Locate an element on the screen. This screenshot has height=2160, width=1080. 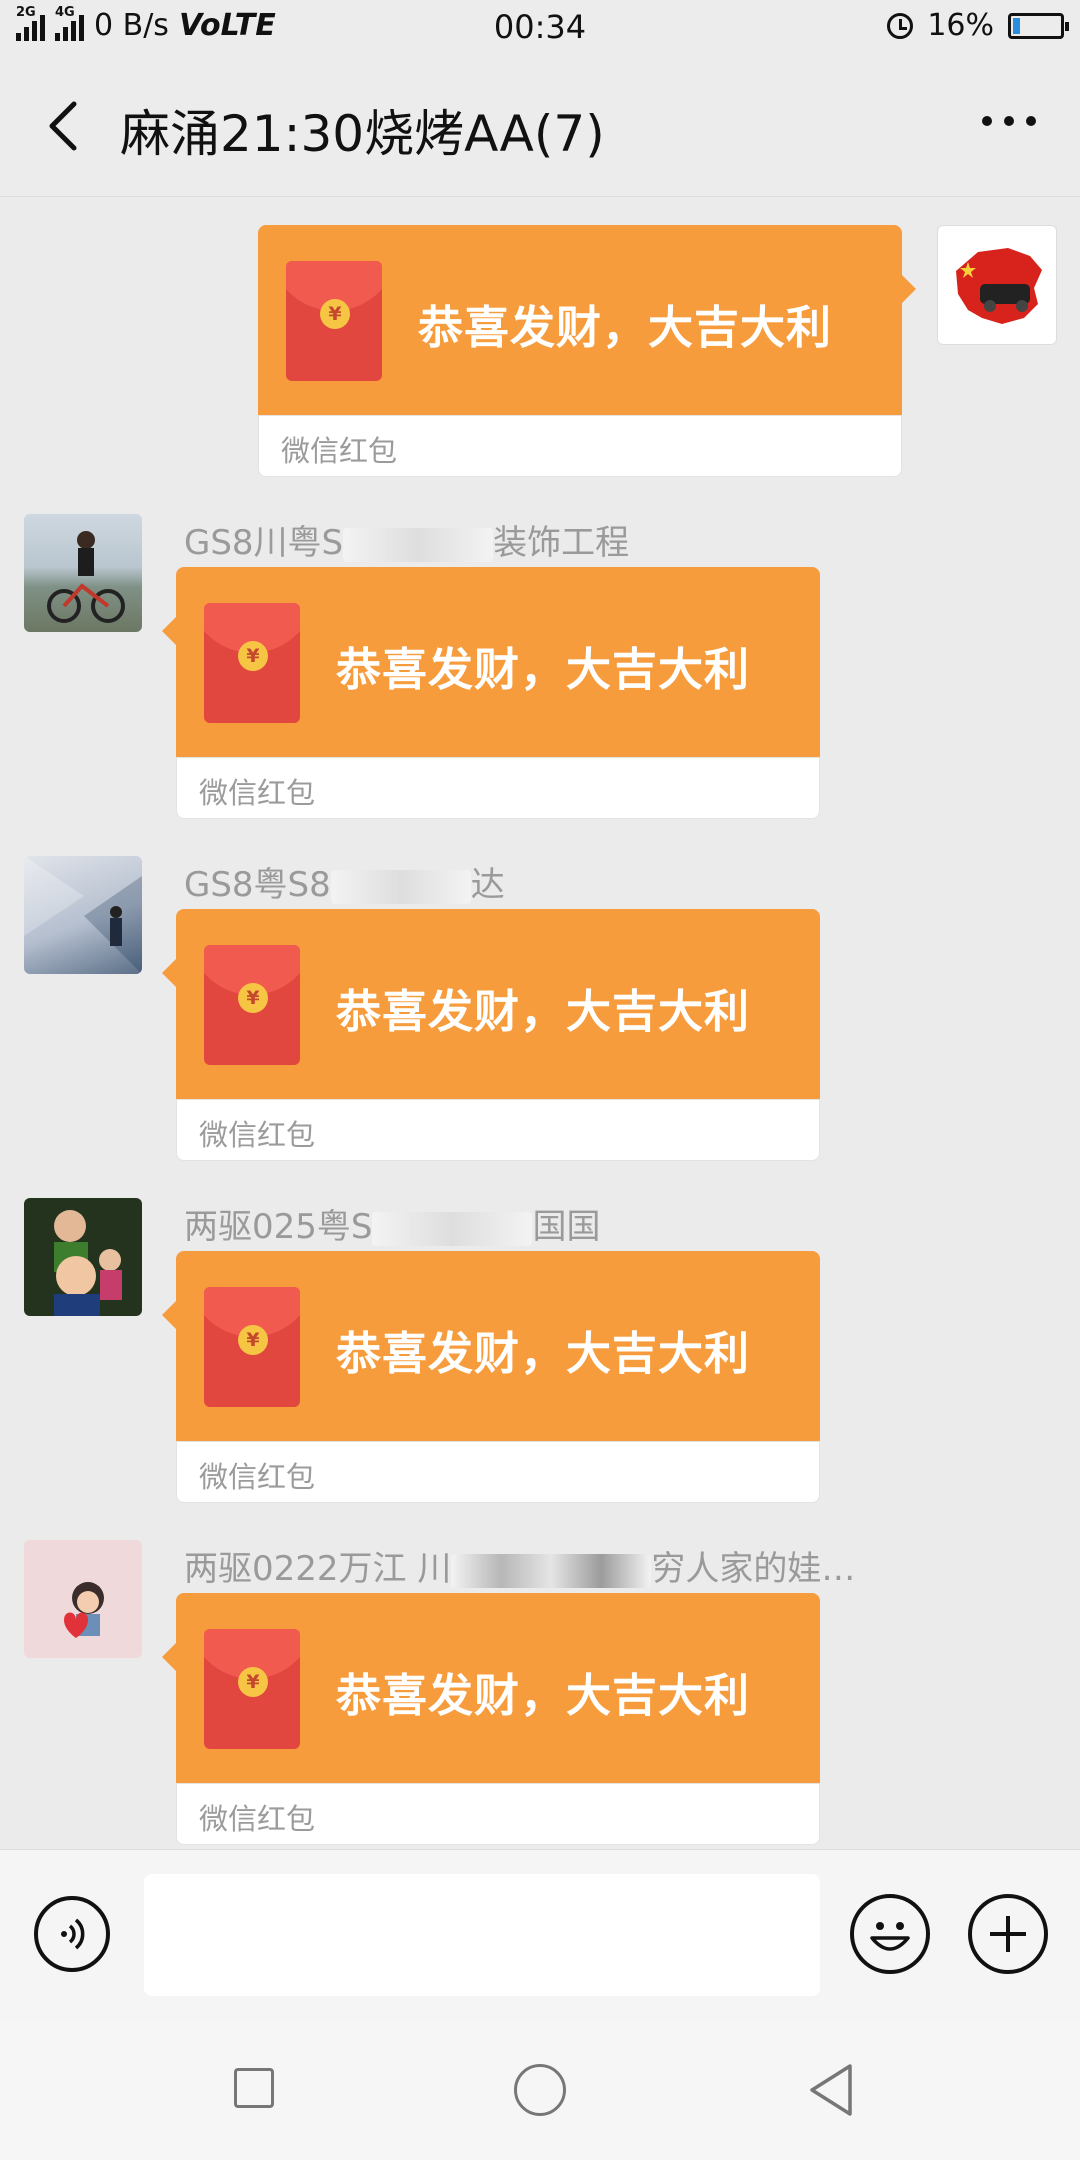
circle-icon is located at coordinates (540, 2090).